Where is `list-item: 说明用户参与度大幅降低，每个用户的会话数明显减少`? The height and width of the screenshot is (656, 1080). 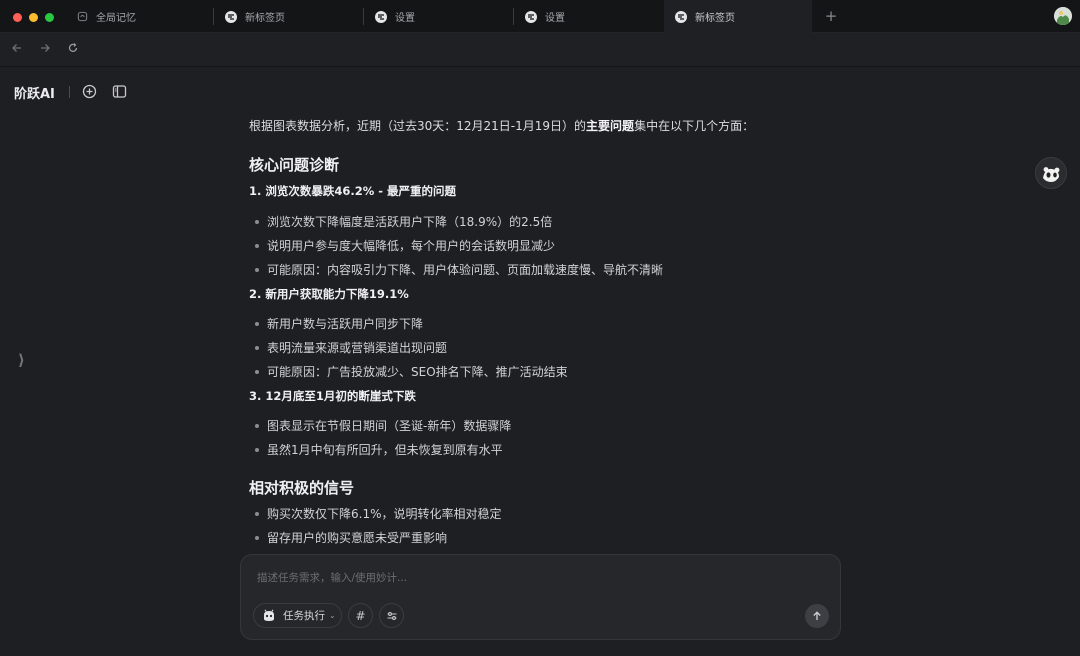 list-item: 说明用户参与度大幅降低，每个用户的会话数明显减少 is located at coordinates (405, 246).